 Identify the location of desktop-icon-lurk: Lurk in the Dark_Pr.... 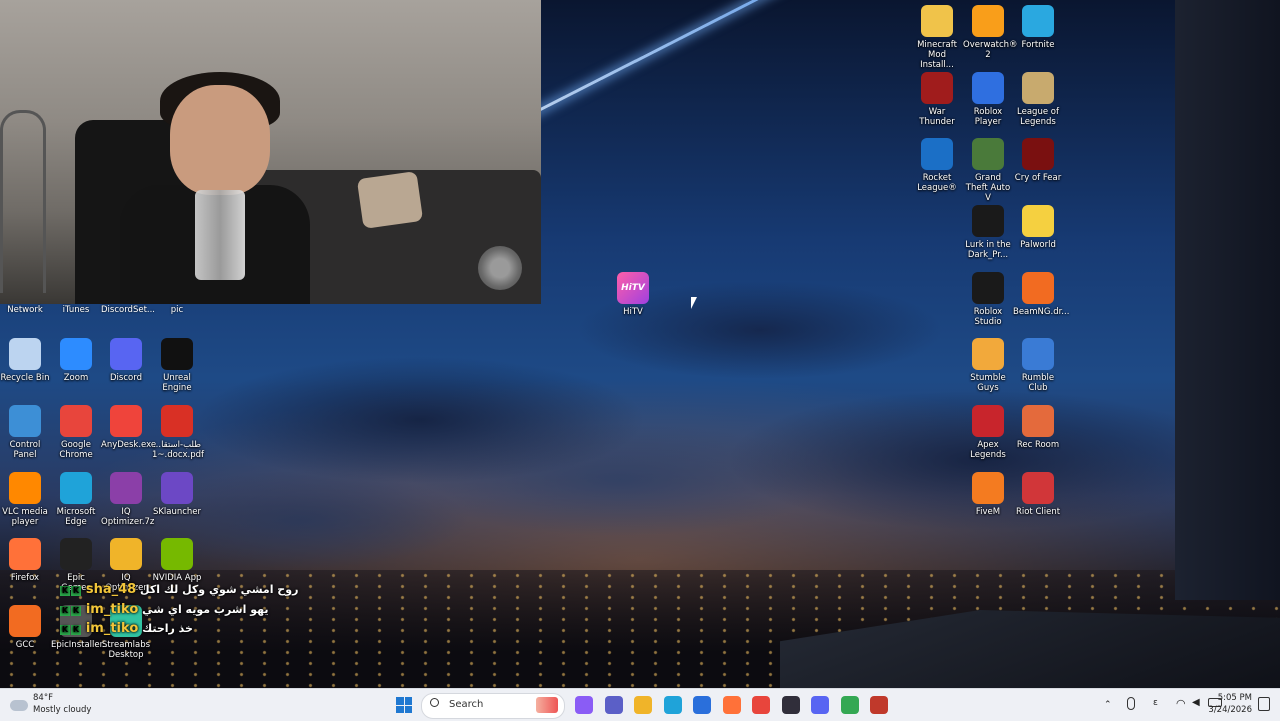
(988, 232).